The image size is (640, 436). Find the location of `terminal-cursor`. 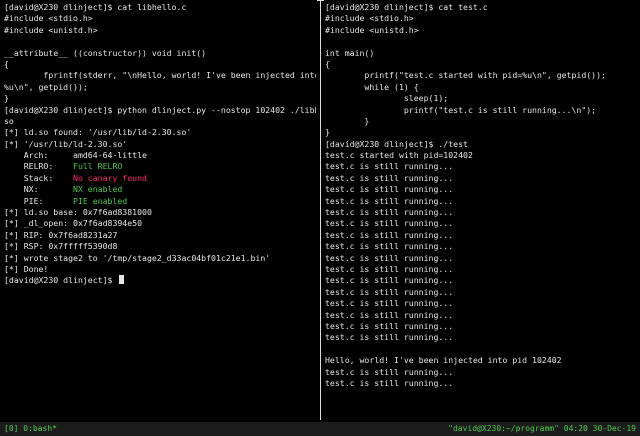

terminal-cursor is located at coordinates (122, 280).